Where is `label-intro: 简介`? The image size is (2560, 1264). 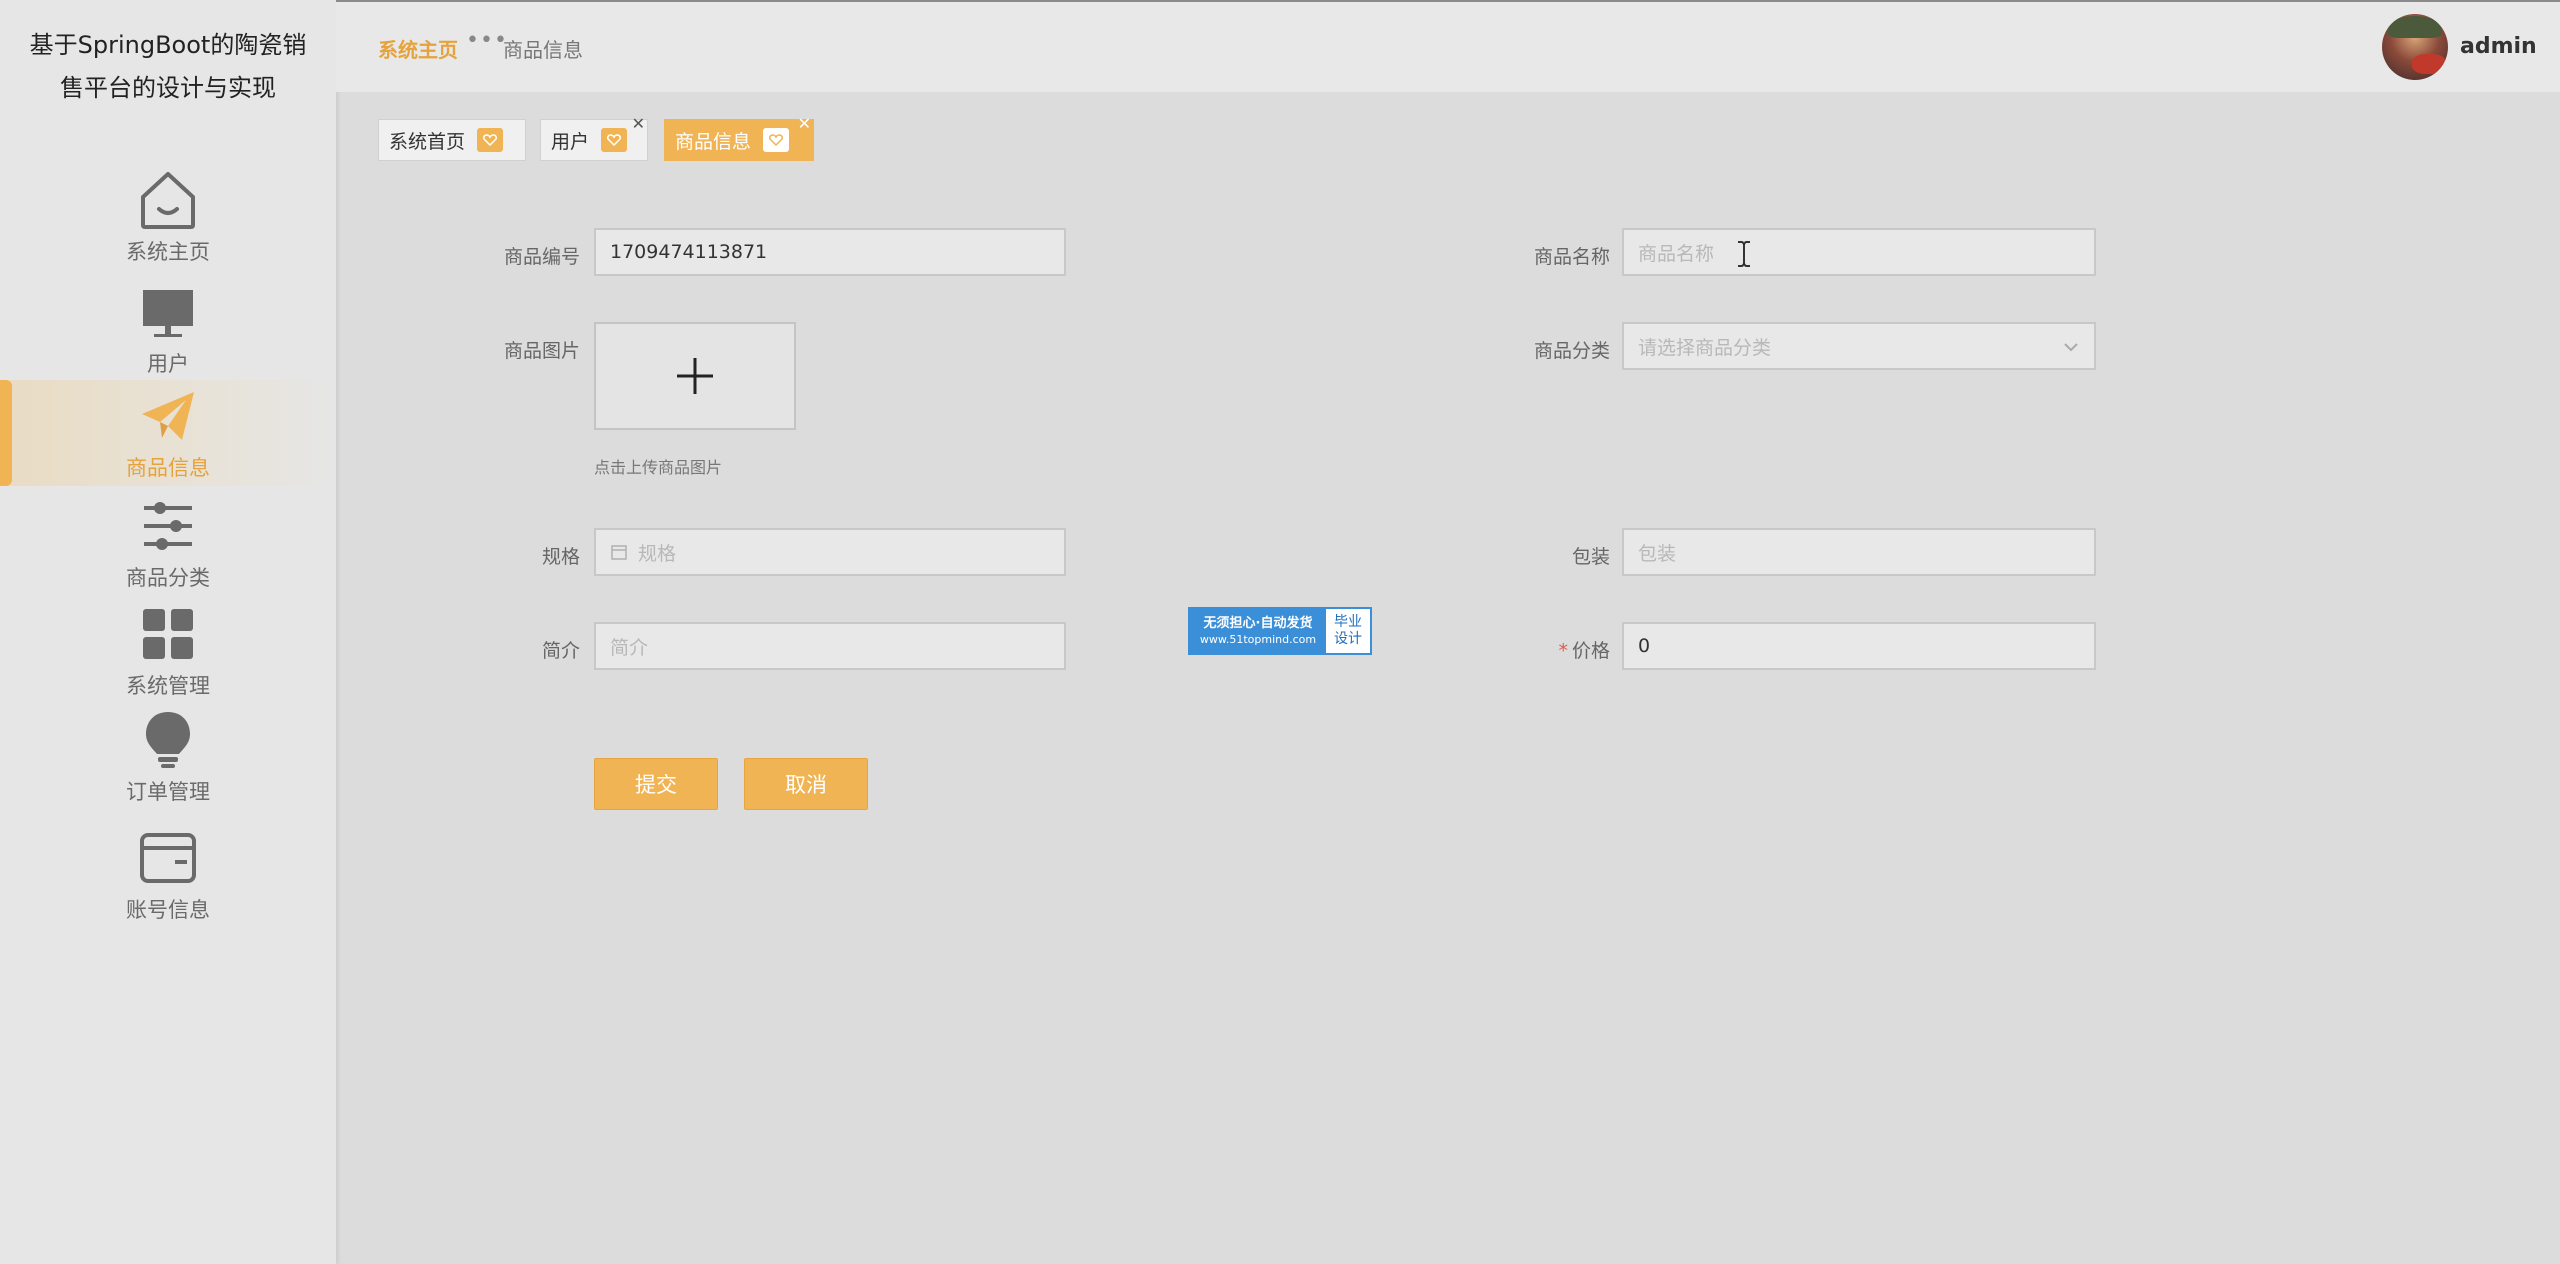
label-intro: 简介 is located at coordinates (560, 651).